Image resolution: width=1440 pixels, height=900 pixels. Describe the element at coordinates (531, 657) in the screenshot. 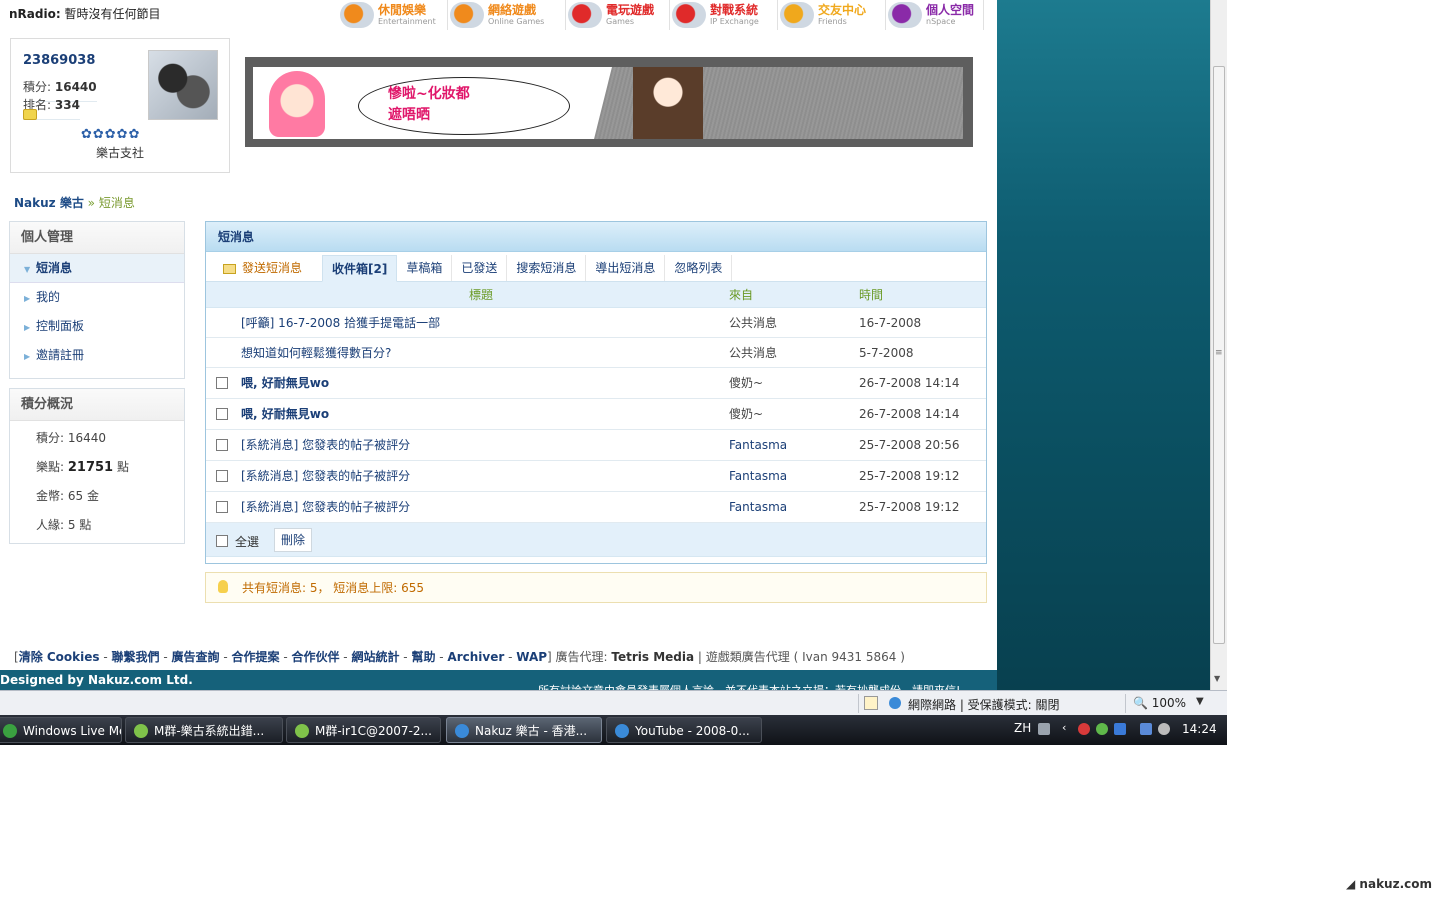

I see `footer-link-8: WAP` at that location.